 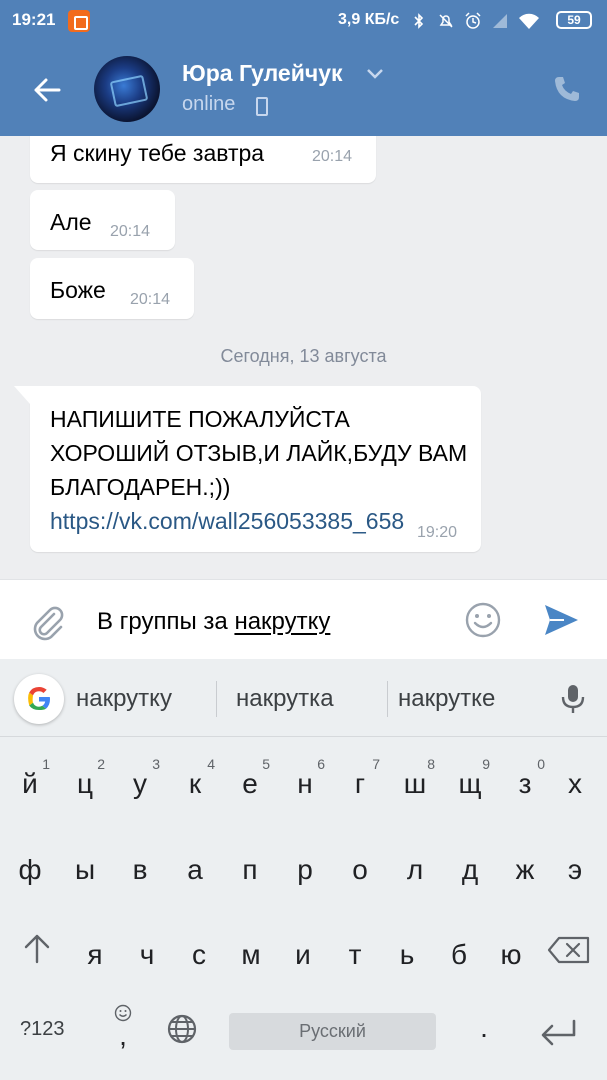 What do you see at coordinates (37, 949) in the screenshot?
I see `shift-icon` at bounding box center [37, 949].